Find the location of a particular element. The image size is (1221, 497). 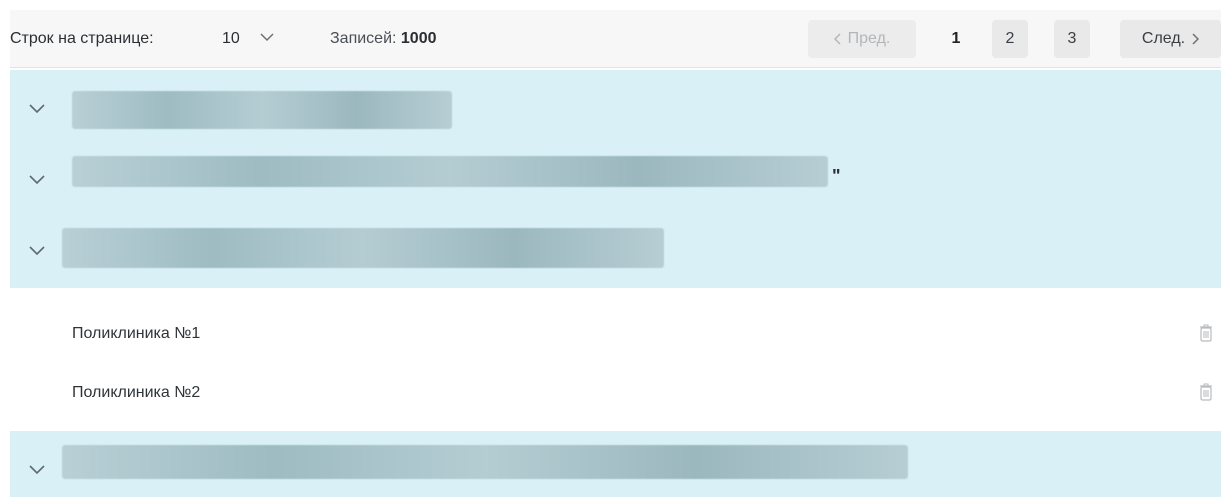

page-button-2: 2 is located at coordinates (1010, 39).